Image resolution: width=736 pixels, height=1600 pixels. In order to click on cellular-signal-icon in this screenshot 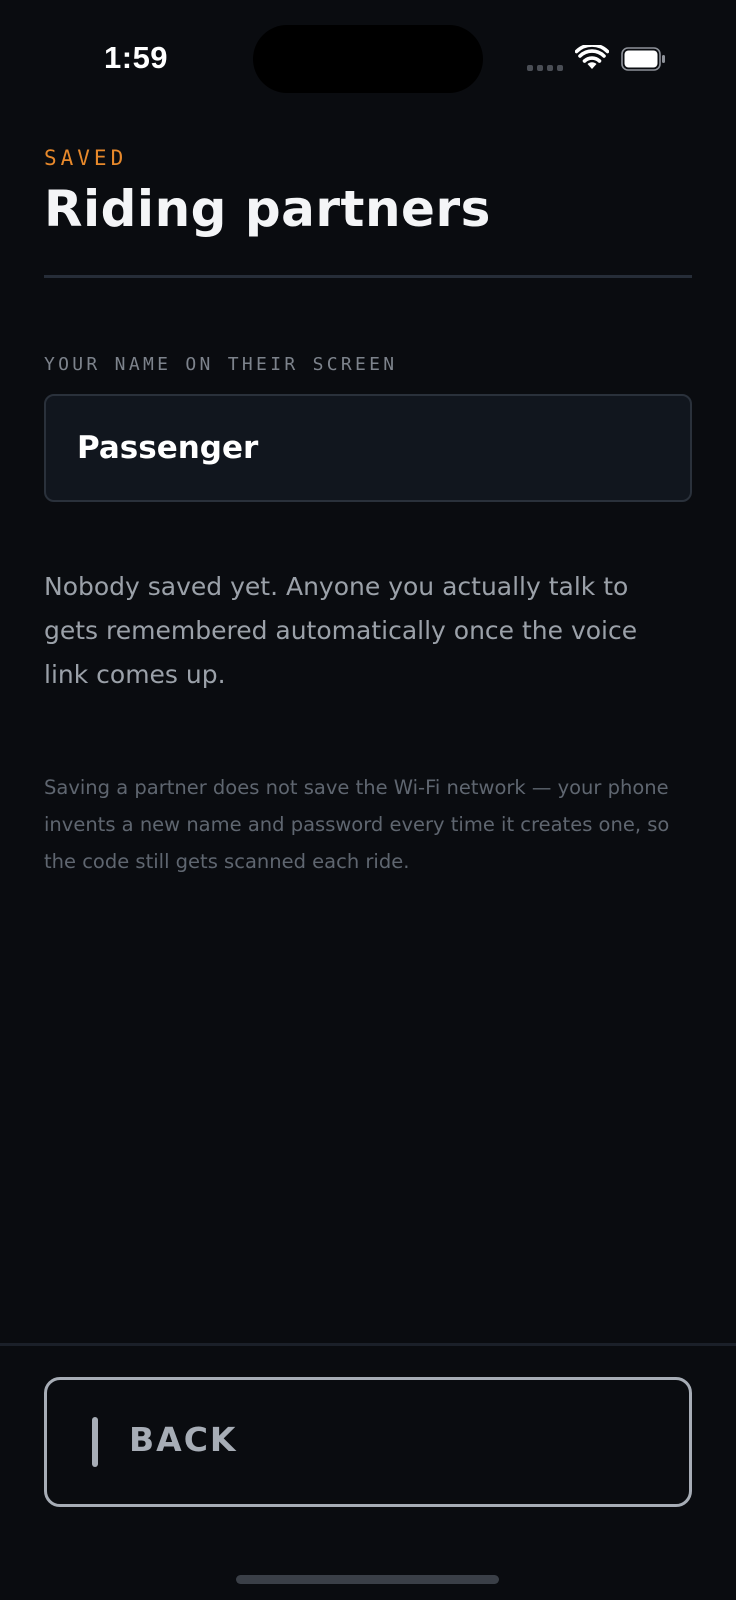, I will do `click(545, 68)`.